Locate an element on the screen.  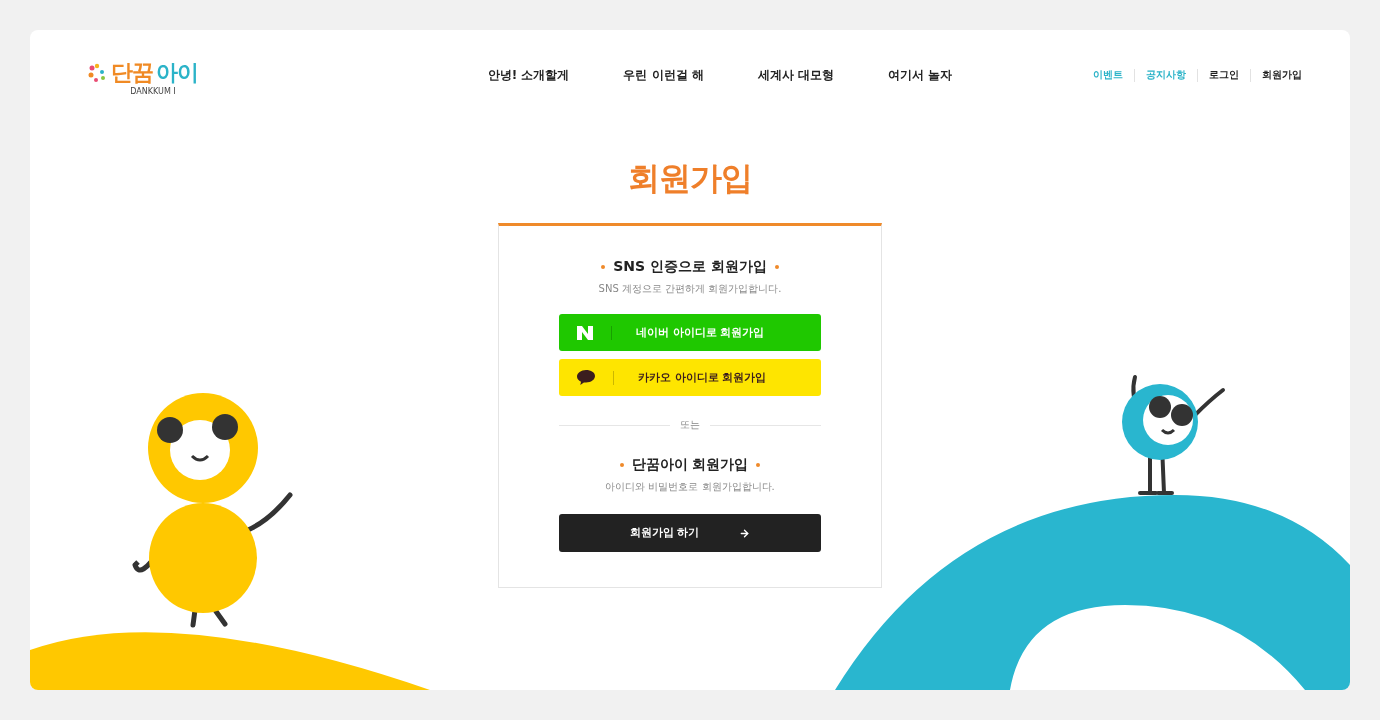
nav-link: 안녕! 소개할게 is located at coordinates (528, 75).